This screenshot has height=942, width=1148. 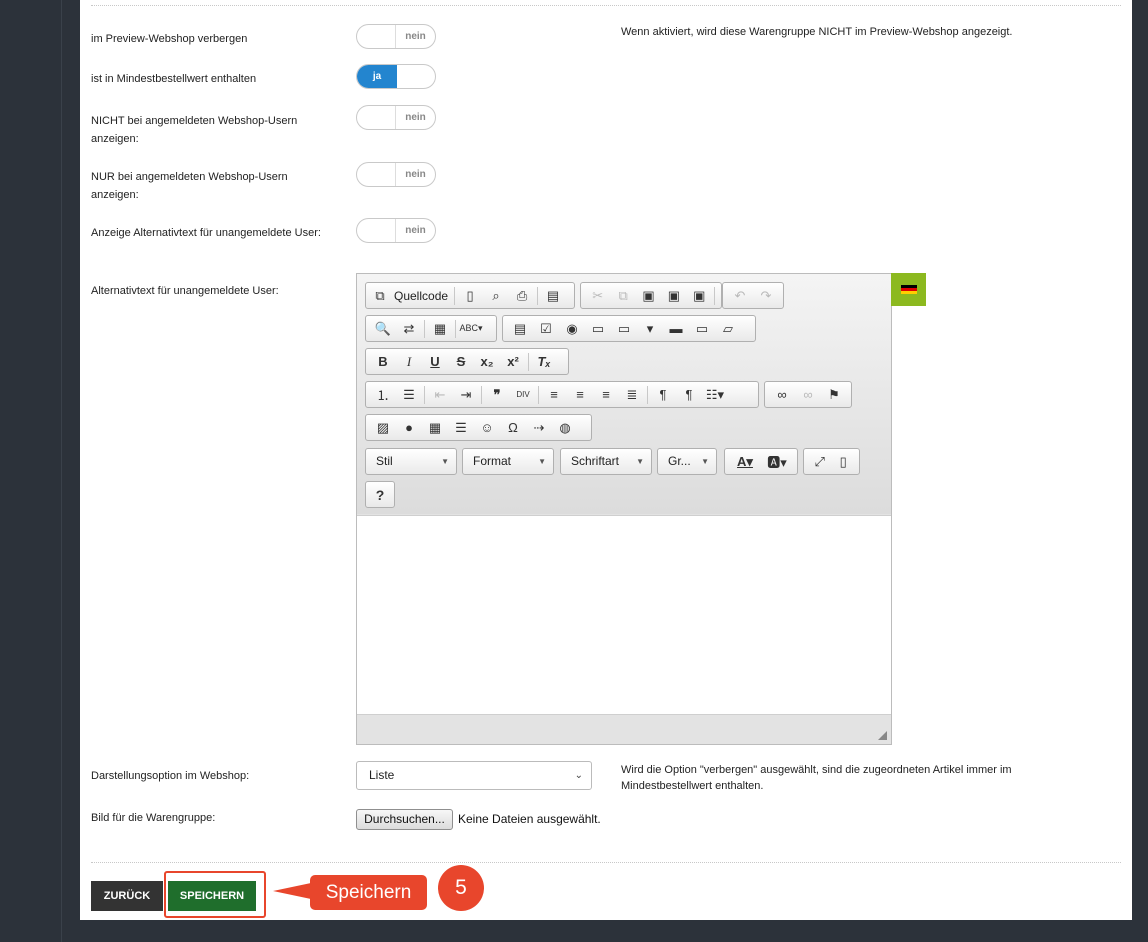 What do you see at coordinates (673, 296) in the screenshot?
I see `paste-text-icon: ▣` at bounding box center [673, 296].